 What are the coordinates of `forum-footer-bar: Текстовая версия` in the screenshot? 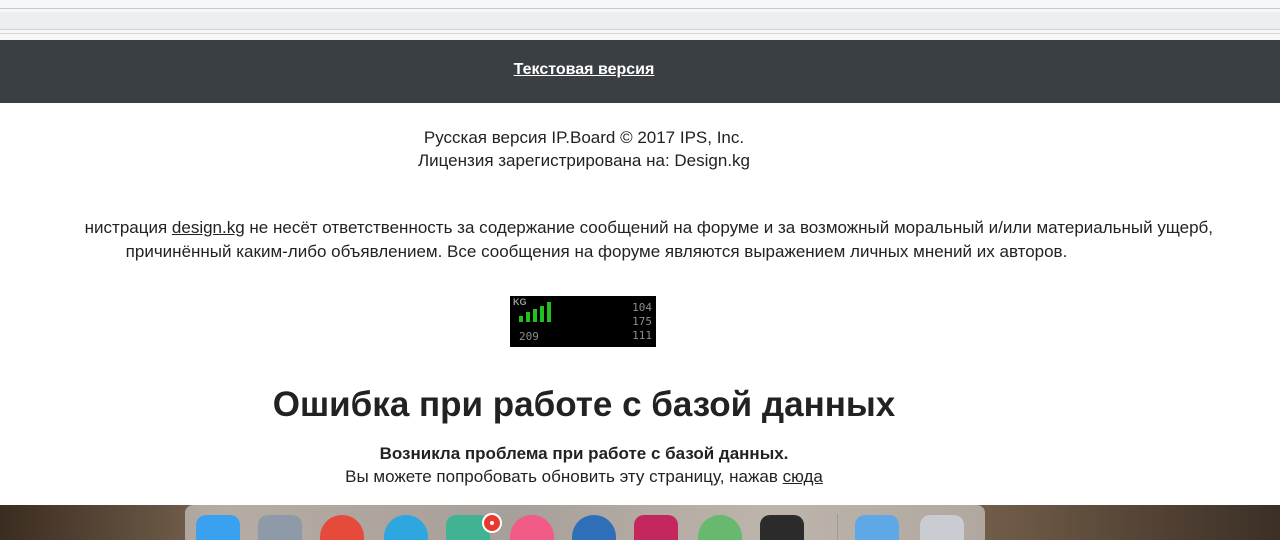 It's located at (640, 71).